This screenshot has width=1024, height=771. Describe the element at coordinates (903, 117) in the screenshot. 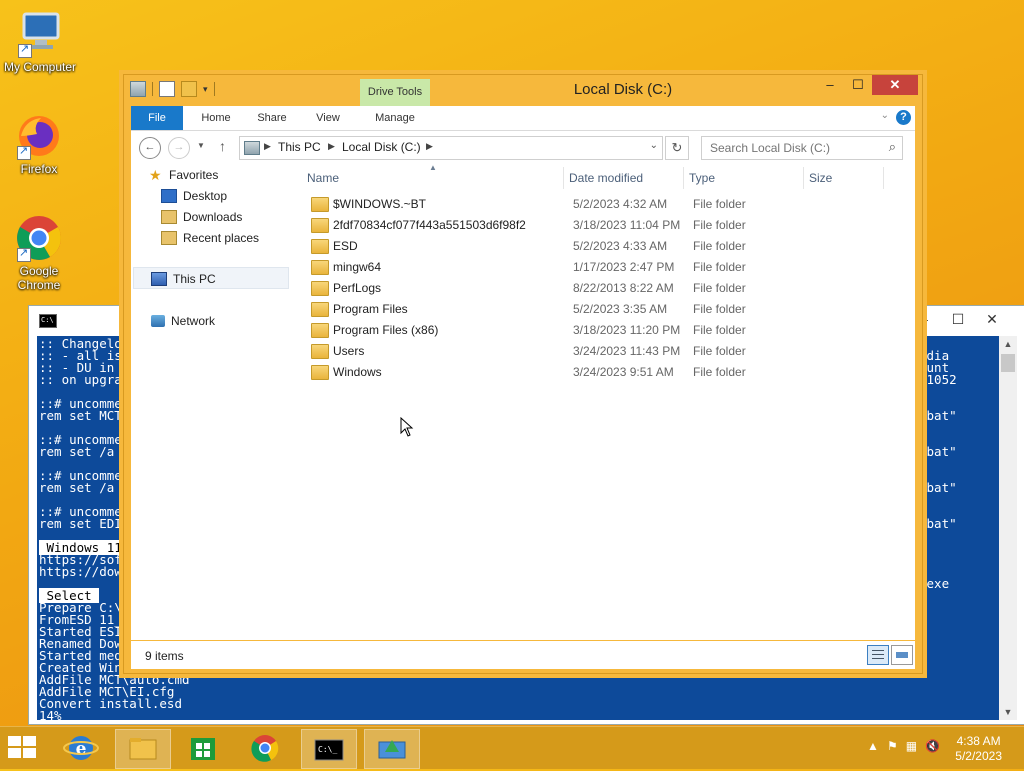

I see `help-icon: ?` at that location.